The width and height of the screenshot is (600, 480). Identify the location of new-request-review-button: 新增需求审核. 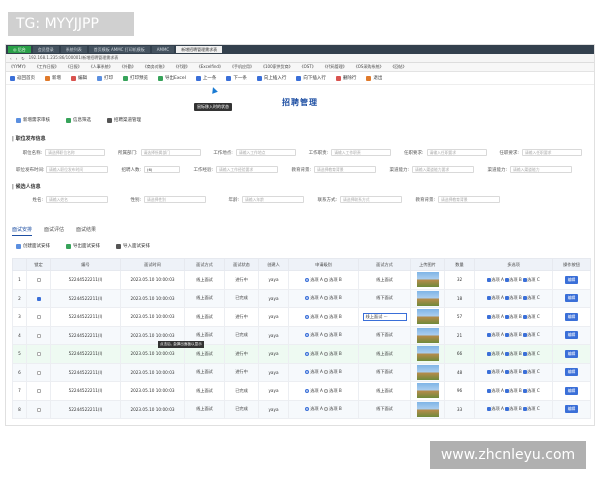
(33, 120).